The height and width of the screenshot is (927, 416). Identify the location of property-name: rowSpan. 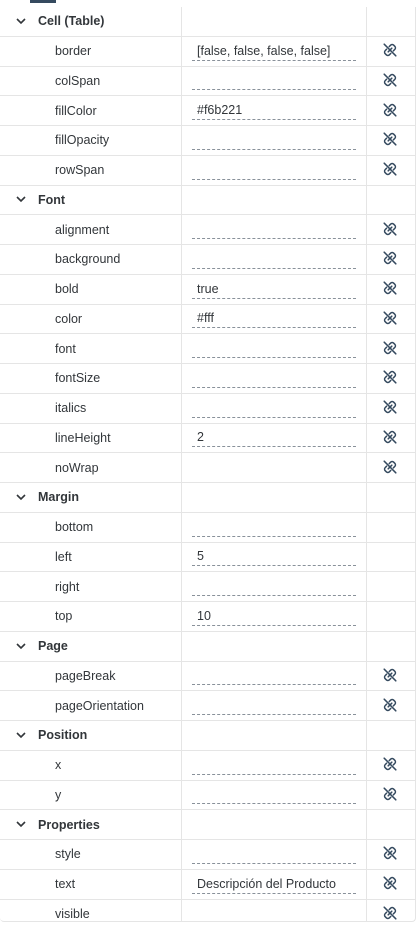
(91, 170).